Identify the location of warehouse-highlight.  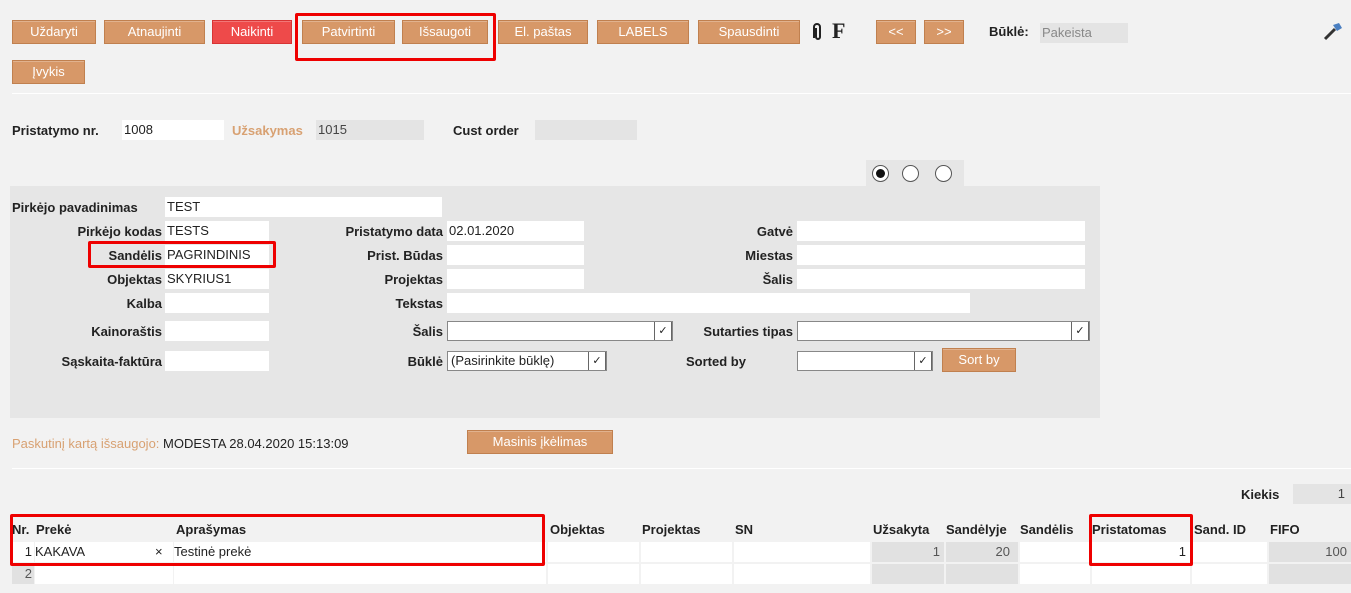
(182, 254).